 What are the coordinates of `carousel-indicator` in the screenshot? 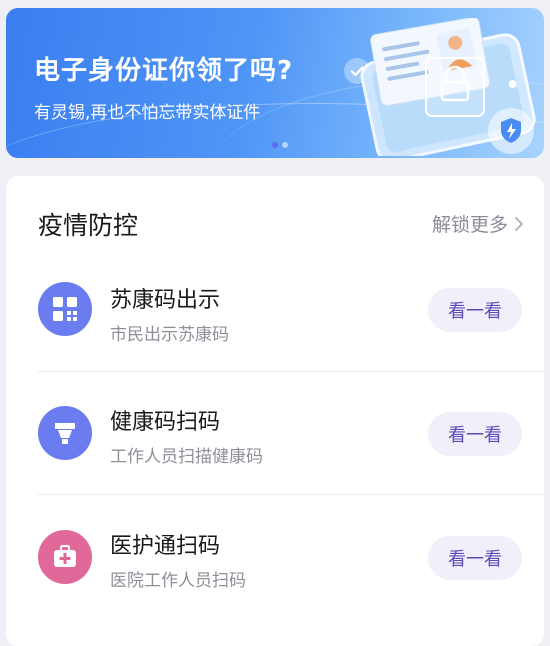 It's located at (280, 145).